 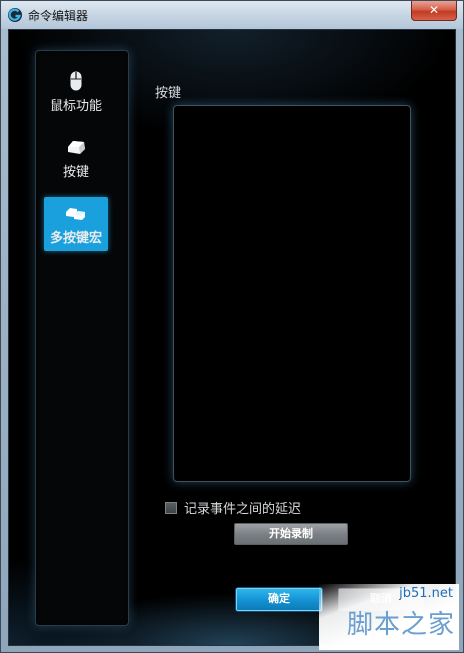 I want to click on sidebar-item-label: 按键, so click(x=75, y=172).